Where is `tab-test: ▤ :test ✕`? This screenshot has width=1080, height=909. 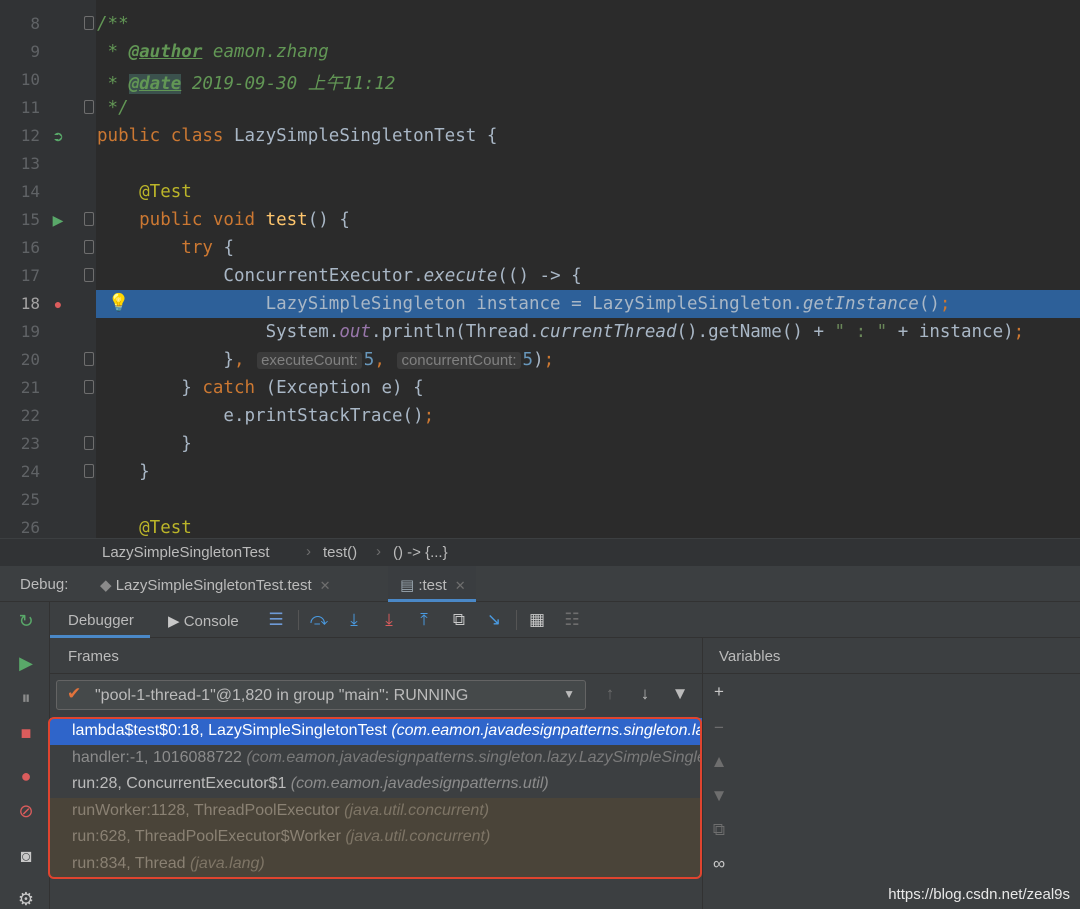
tab-test: ▤ :test ✕ is located at coordinates (432, 584).